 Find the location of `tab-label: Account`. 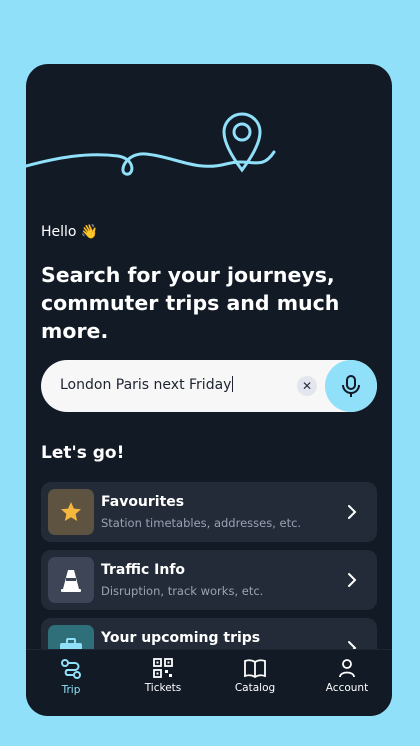

tab-label: Account is located at coordinates (347, 688).